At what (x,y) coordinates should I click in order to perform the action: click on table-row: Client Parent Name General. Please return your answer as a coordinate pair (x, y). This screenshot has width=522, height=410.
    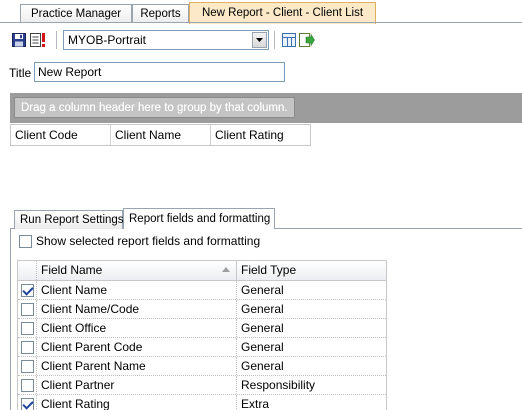
    Looking at the image, I should click on (202, 366).